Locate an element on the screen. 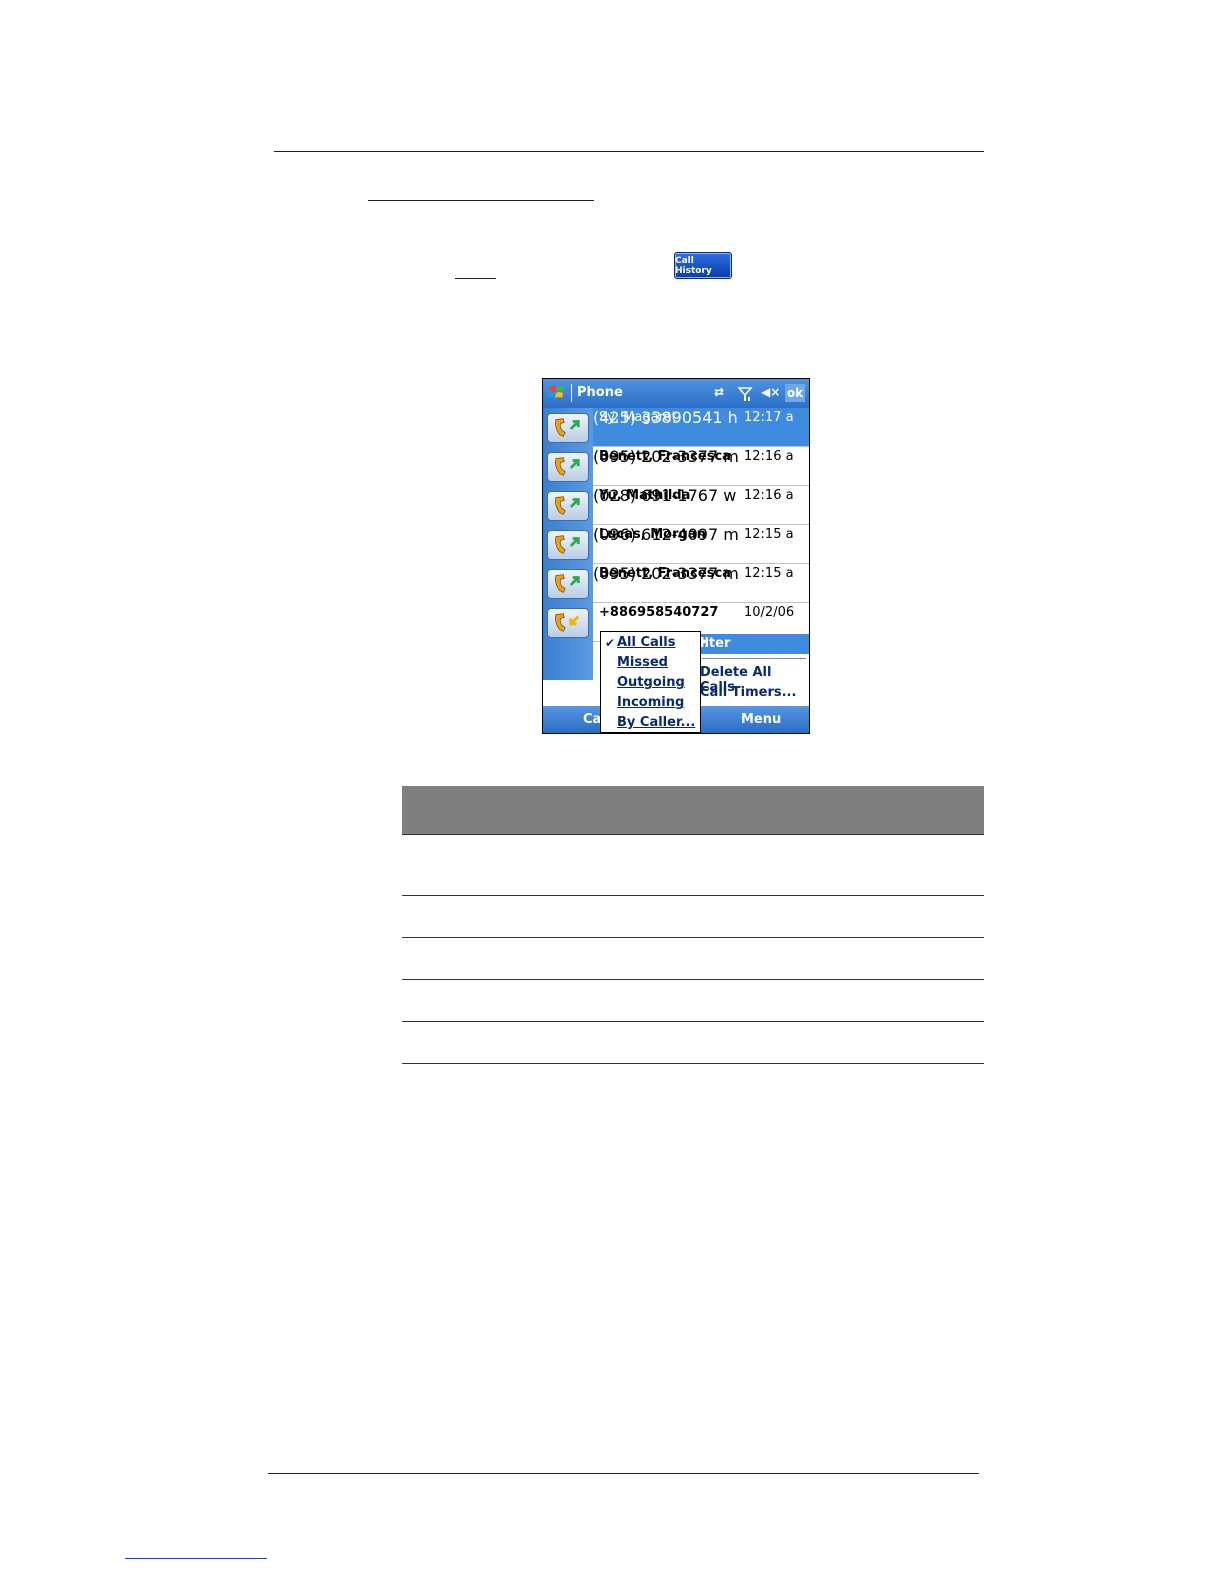  caller-name: +886958540727 is located at coordinates (659, 612).